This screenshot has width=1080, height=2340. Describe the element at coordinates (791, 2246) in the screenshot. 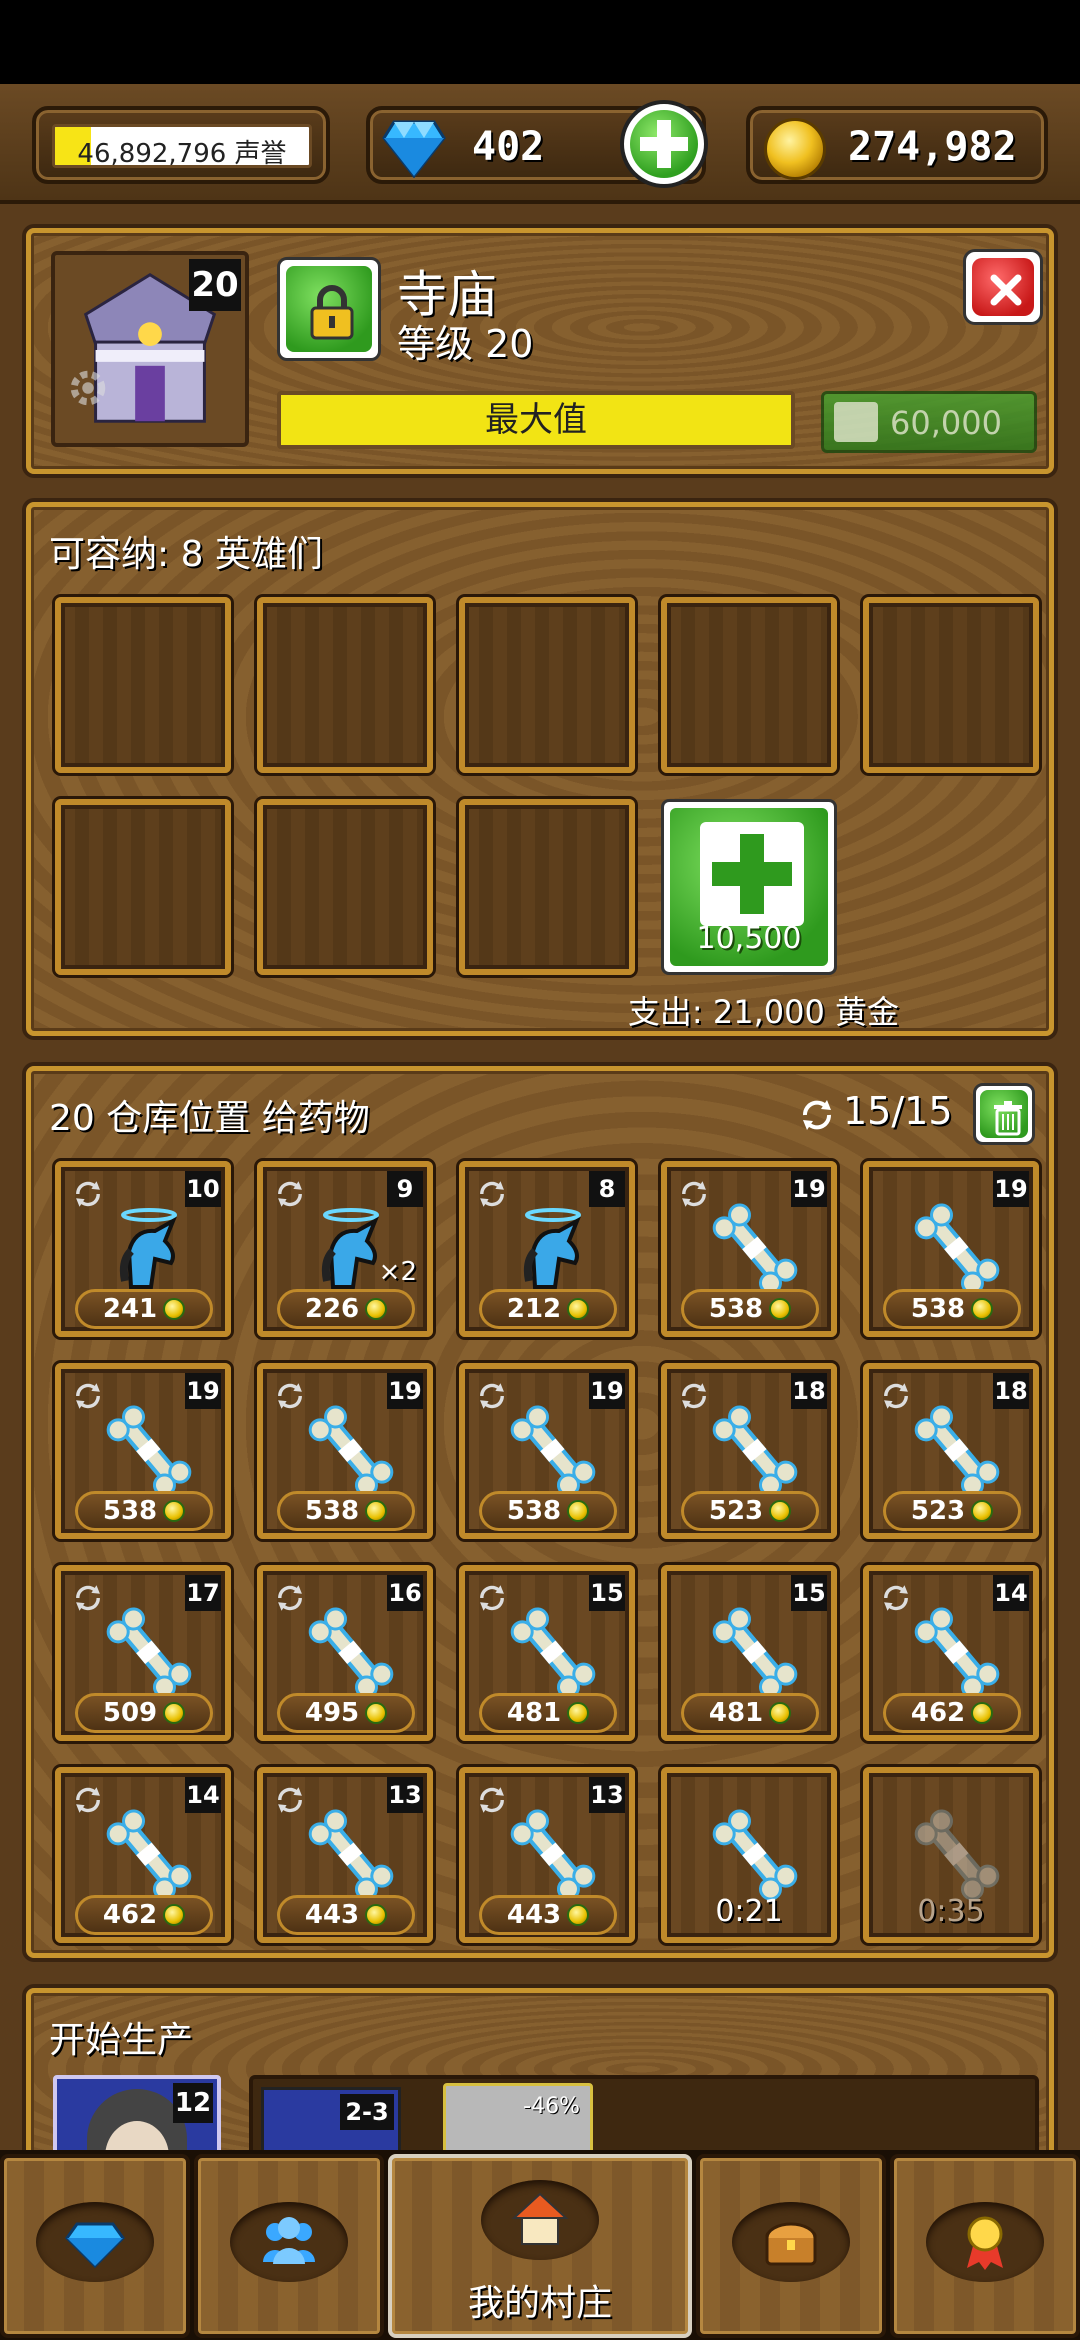

I see `nav-tab-inventory` at that location.